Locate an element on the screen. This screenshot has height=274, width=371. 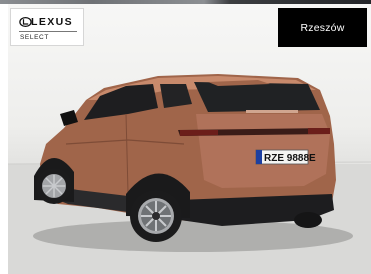
dealer-logo: LEXUS SELECT is located at coordinates (47, 27).